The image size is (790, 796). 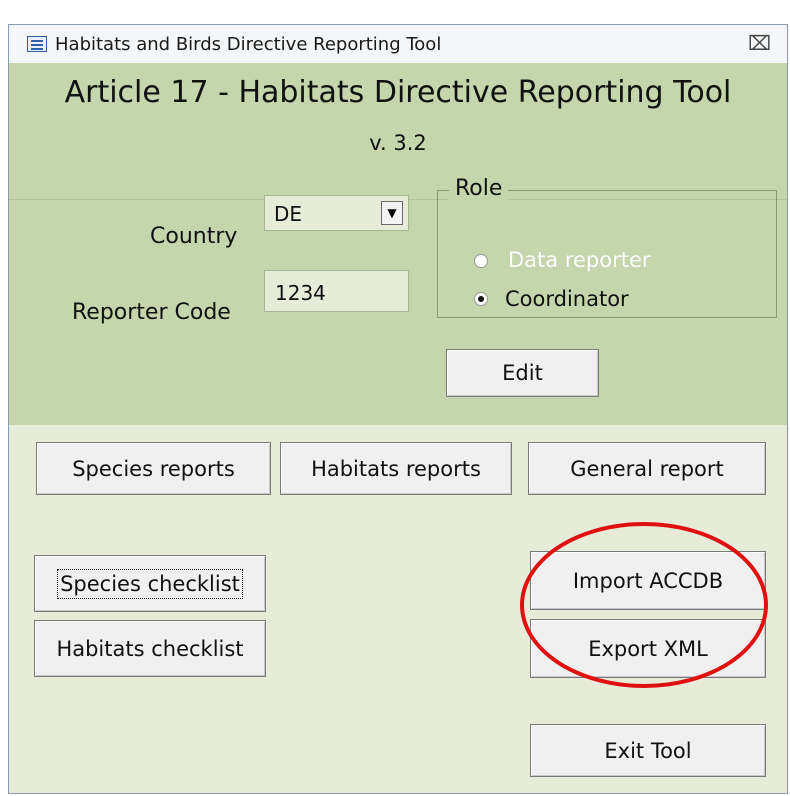 I want to click on export-xml-button: Export XML, so click(x=648, y=648).